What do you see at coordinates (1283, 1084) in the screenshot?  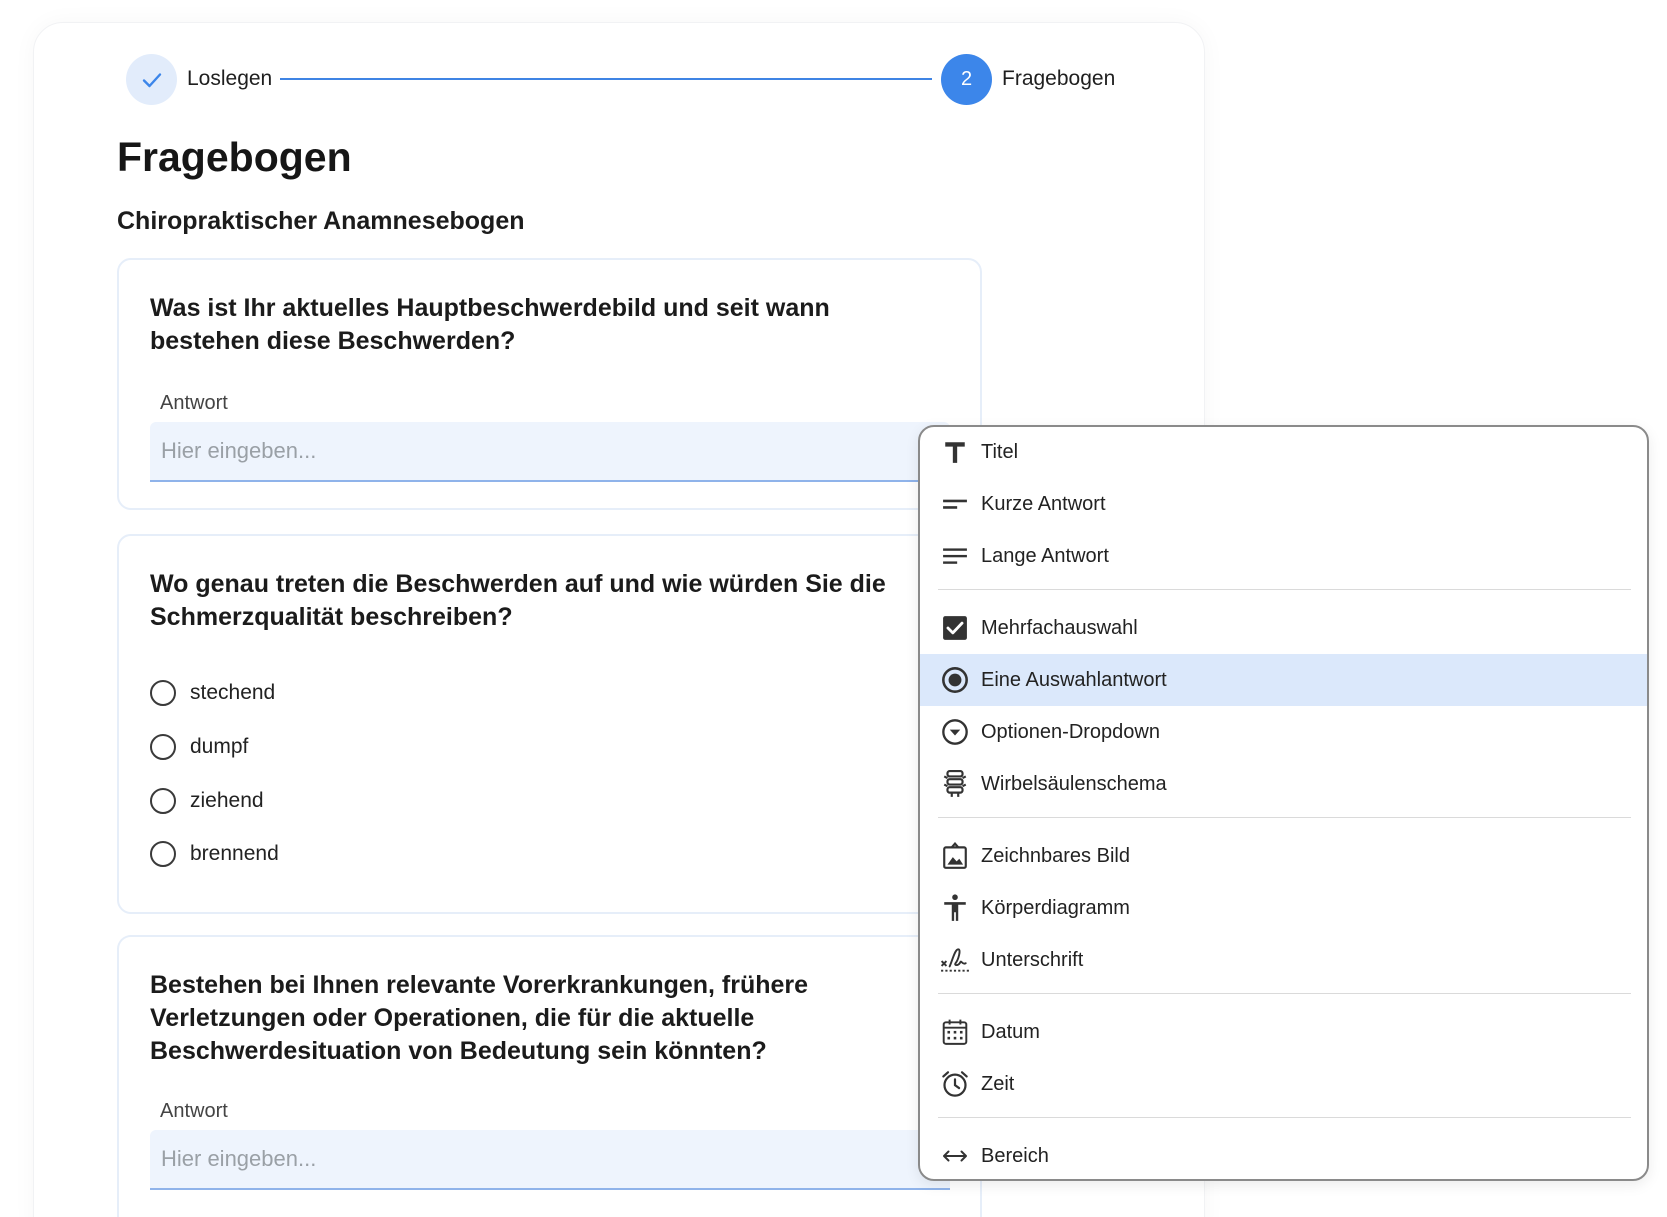 I see `menu-item-zeit: Zeit` at bounding box center [1283, 1084].